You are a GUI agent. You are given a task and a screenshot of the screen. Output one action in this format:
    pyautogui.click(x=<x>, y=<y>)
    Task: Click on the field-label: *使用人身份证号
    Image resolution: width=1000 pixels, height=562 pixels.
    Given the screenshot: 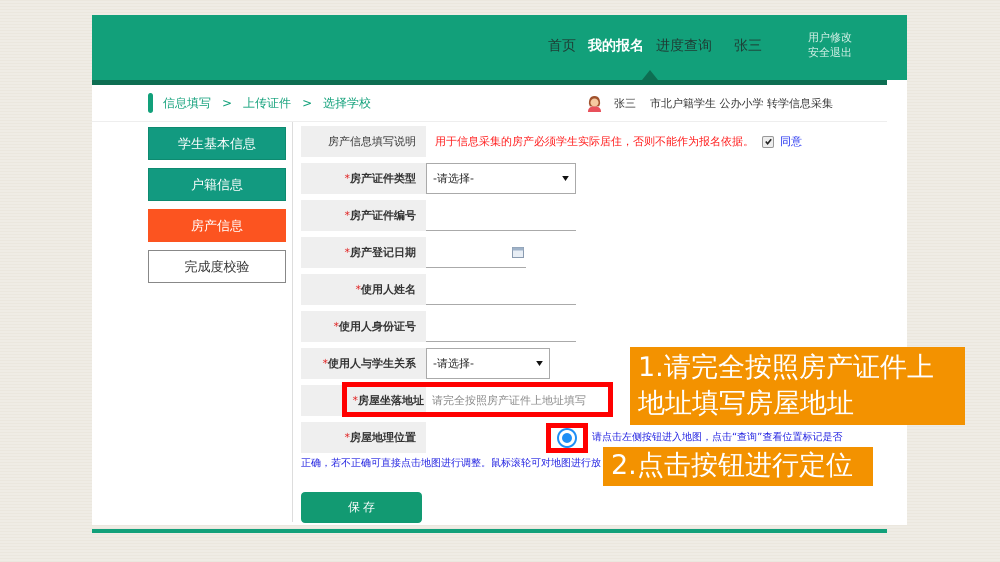 What is the action you would take?
    pyautogui.click(x=363, y=326)
    